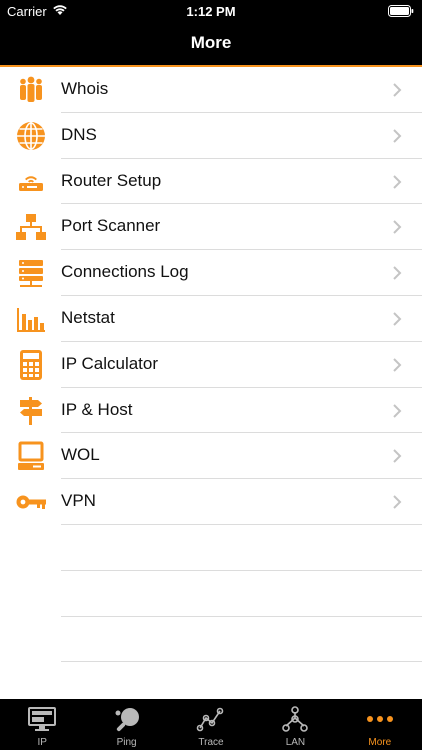 Image resolution: width=422 pixels, height=750 pixels. I want to click on monitor-icon, so click(42, 719).